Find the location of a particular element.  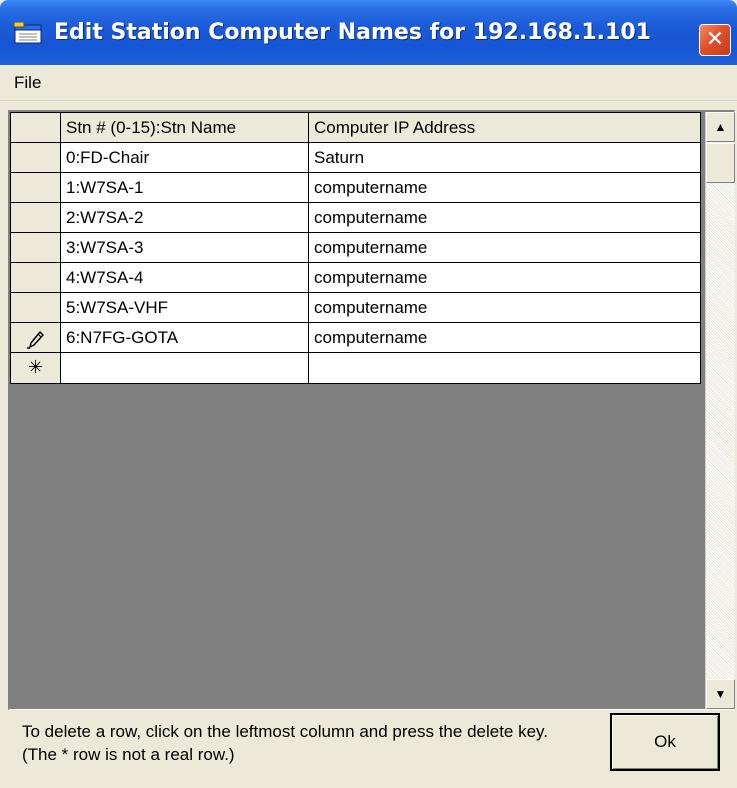

computer-cell is located at coordinates (504, 368).